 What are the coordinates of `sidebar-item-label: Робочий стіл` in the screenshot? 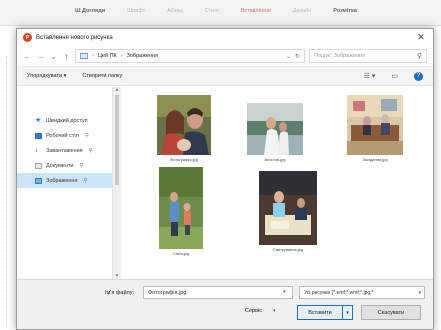 It's located at (62, 135).